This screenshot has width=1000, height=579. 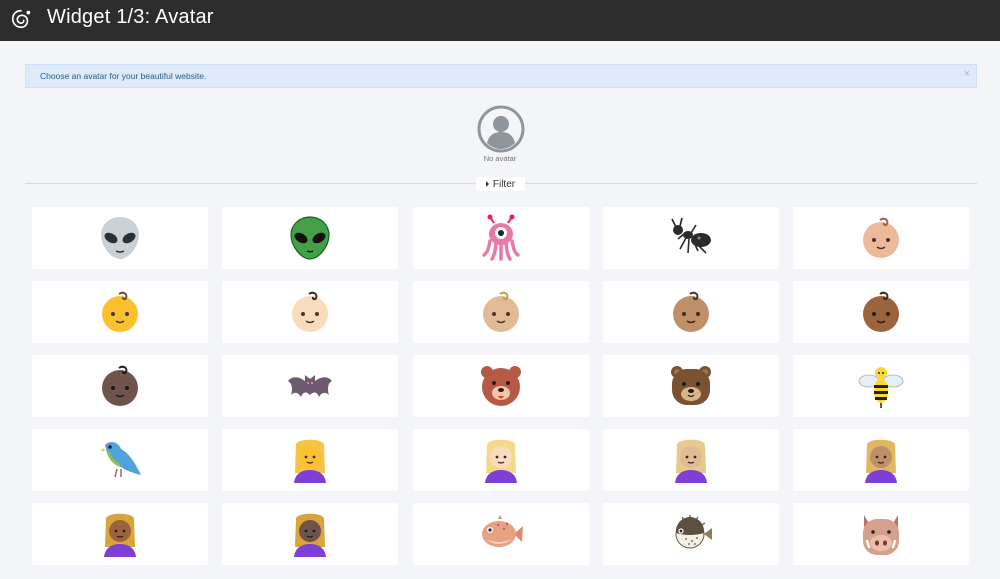 I want to click on blond-woman-dark-icon, so click(x=310, y=535).